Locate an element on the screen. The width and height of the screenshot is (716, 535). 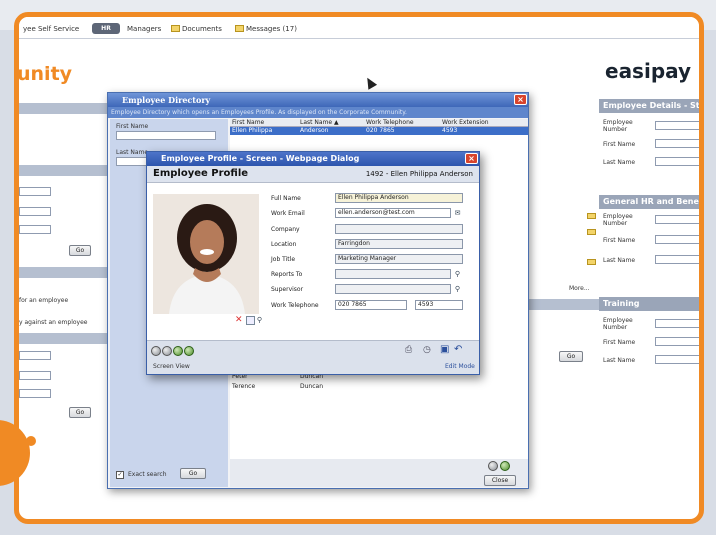
last-name-label: Last Name is located at coordinates (619, 162).